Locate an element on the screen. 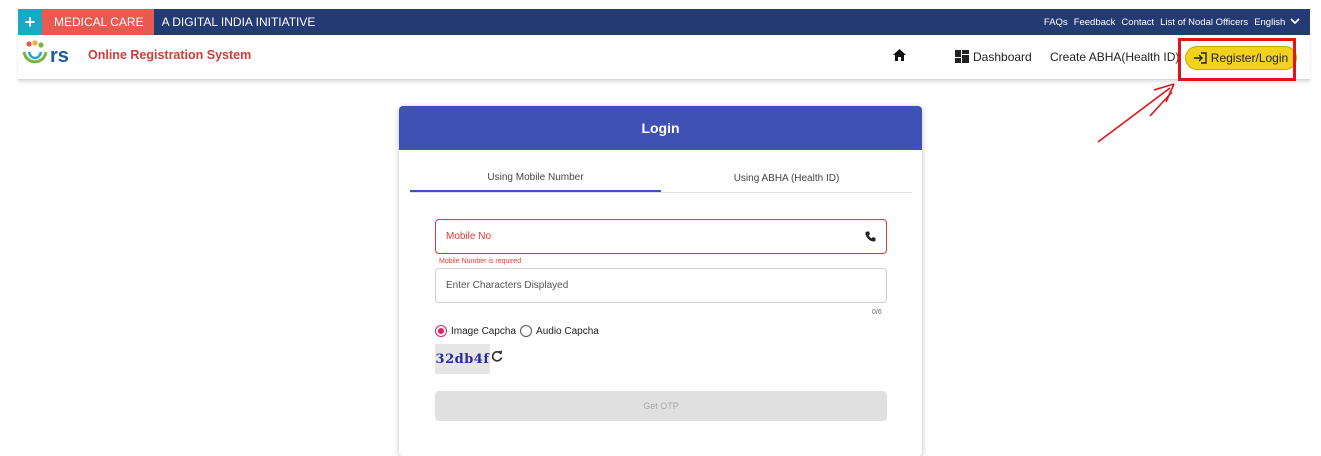 Image resolution: width=1321 pixels, height=456 pixels. image-captcha-radio is located at coordinates (441, 331).